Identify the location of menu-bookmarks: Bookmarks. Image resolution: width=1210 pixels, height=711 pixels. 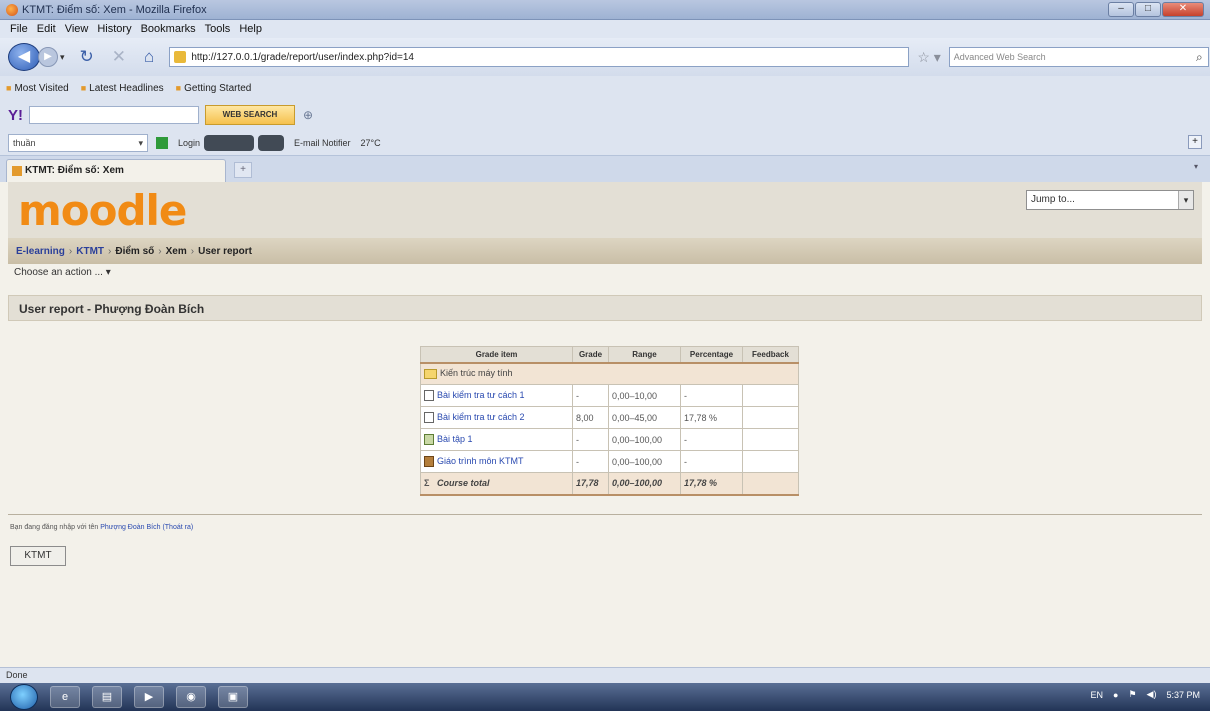
(168, 29).